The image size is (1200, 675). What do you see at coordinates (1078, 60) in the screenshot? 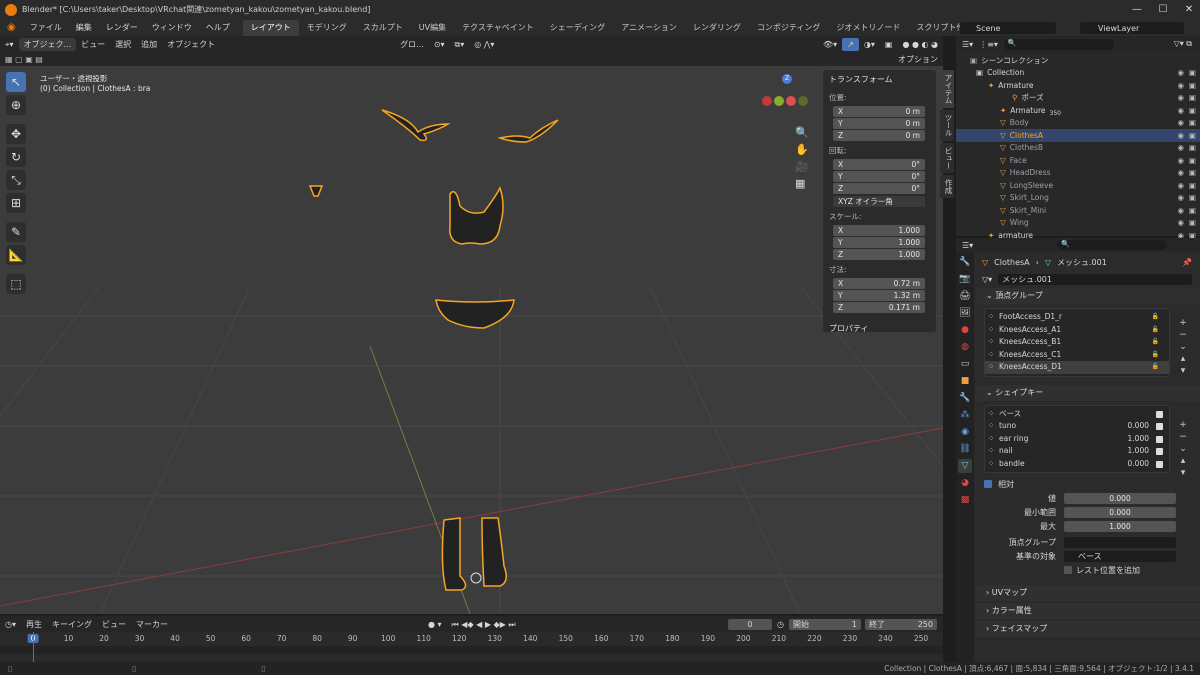
I see `scene-collection-row: ▣ シーンコレクション` at bounding box center [1078, 60].